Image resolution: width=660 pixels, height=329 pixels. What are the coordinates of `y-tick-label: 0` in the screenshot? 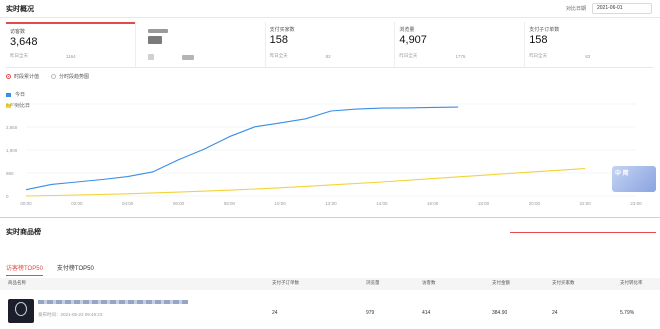 It's located at (7, 196).